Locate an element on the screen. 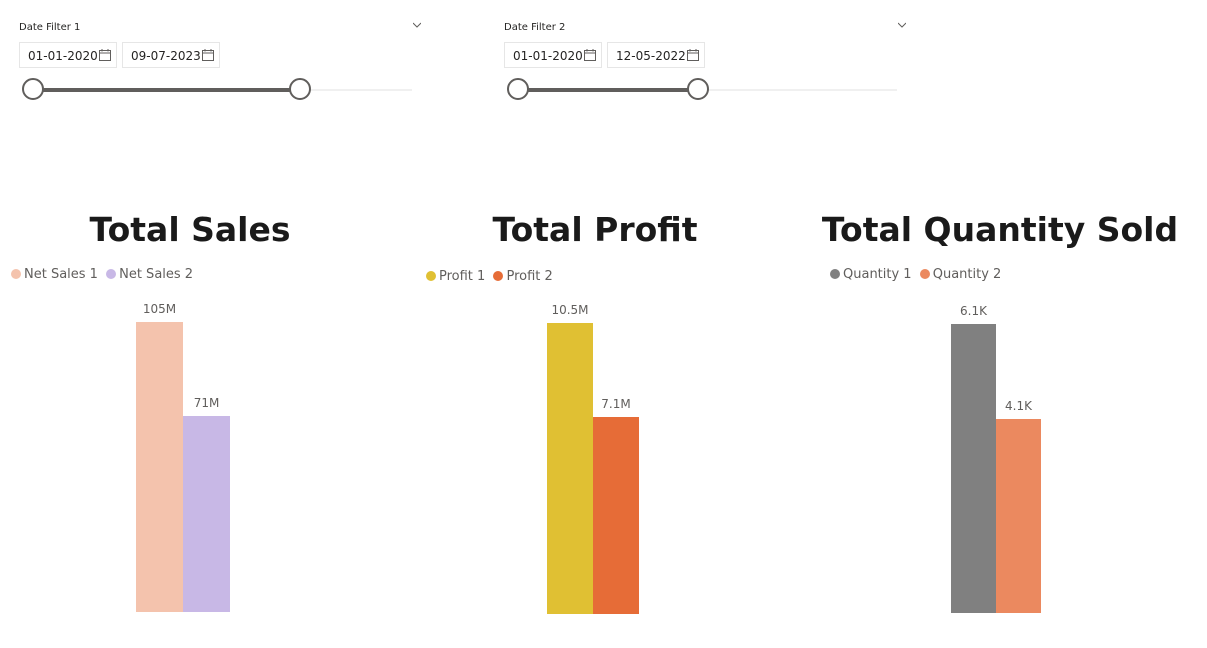 This screenshot has height=648, width=1207. legend-label: Net Sales 2 is located at coordinates (156, 274).